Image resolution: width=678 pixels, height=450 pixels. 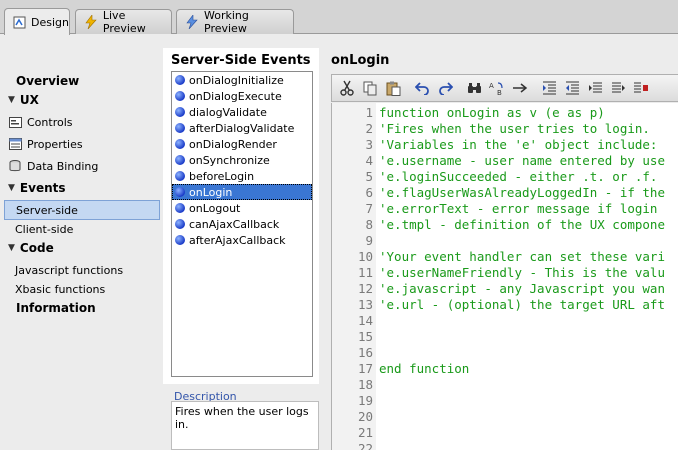 What do you see at coordinates (37, 21) in the screenshot?
I see `tab-design: Design` at bounding box center [37, 21].